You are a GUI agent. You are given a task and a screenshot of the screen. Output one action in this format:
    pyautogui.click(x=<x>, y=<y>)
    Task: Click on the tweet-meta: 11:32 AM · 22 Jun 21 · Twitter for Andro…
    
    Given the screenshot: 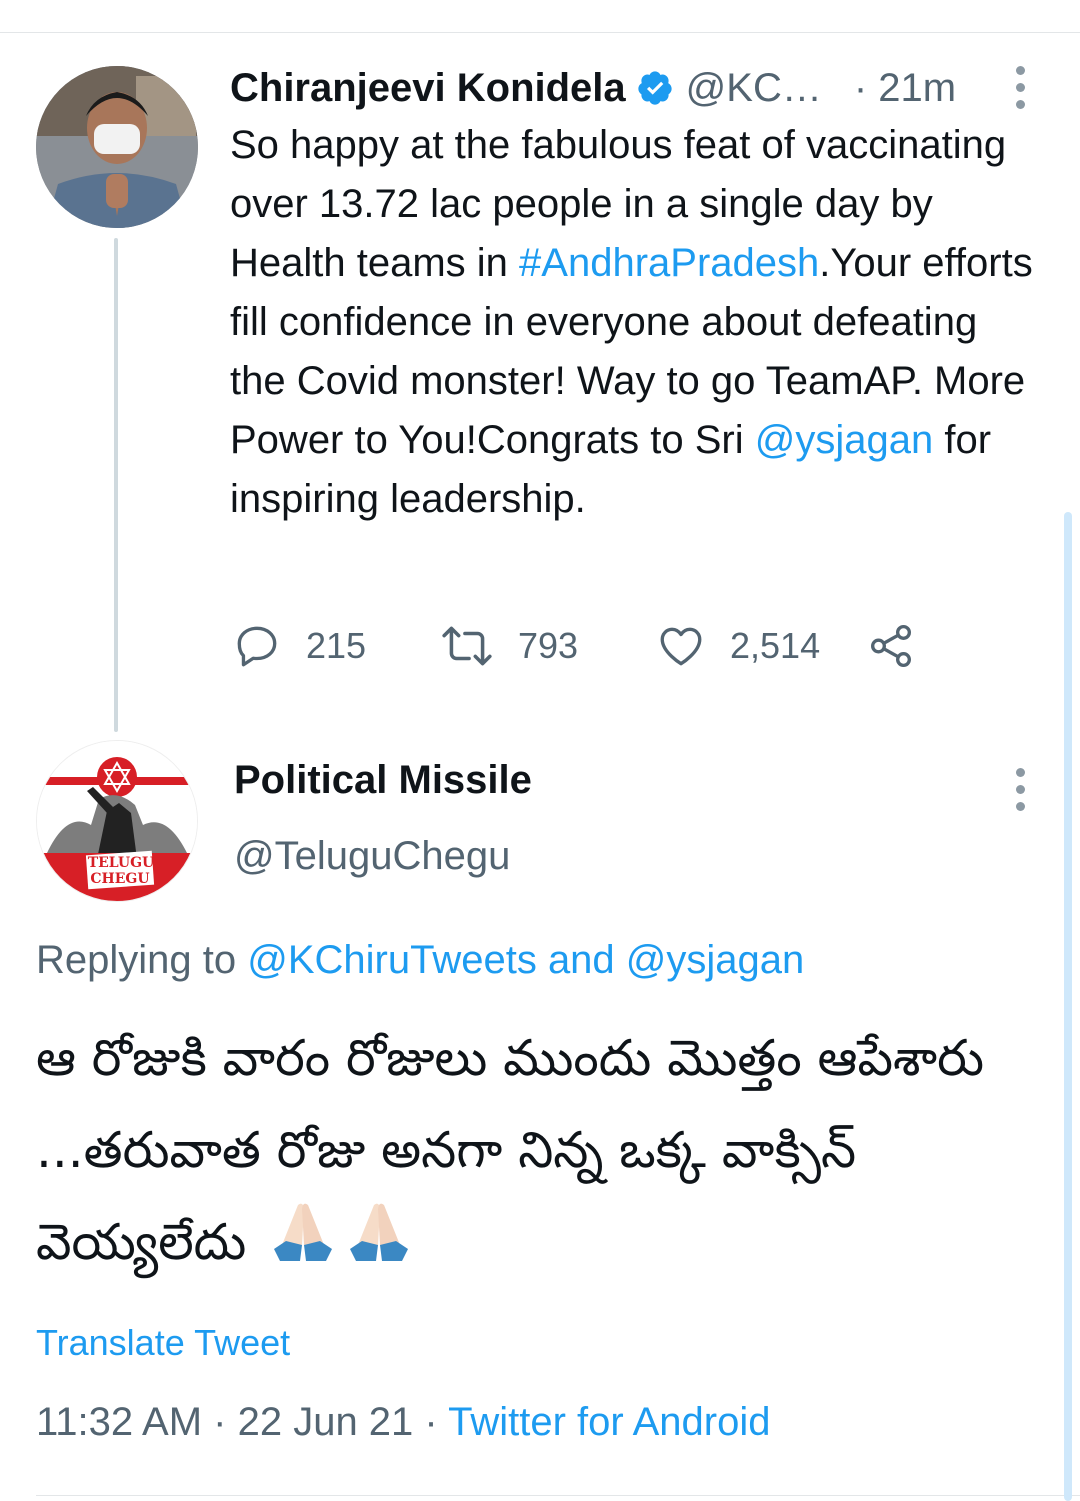 What is the action you would take?
    pyautogui.click(x=403, y=1422)
    